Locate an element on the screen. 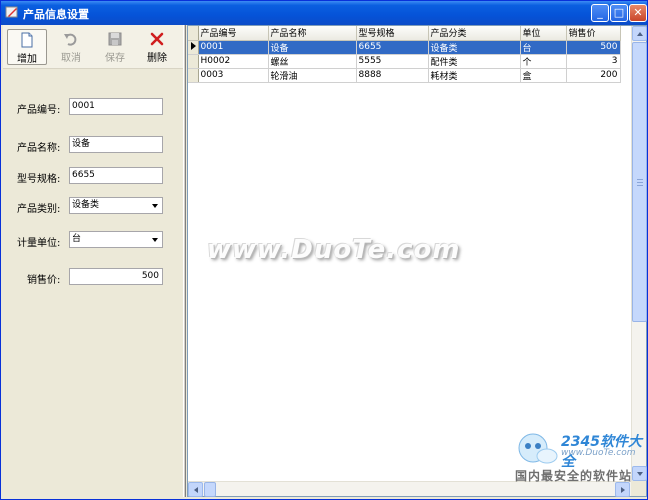 Image resolution: width=648 pixels, height=500 pixels. product-code-row: 产品编号: 0001 is located at coordinates (93, 108).